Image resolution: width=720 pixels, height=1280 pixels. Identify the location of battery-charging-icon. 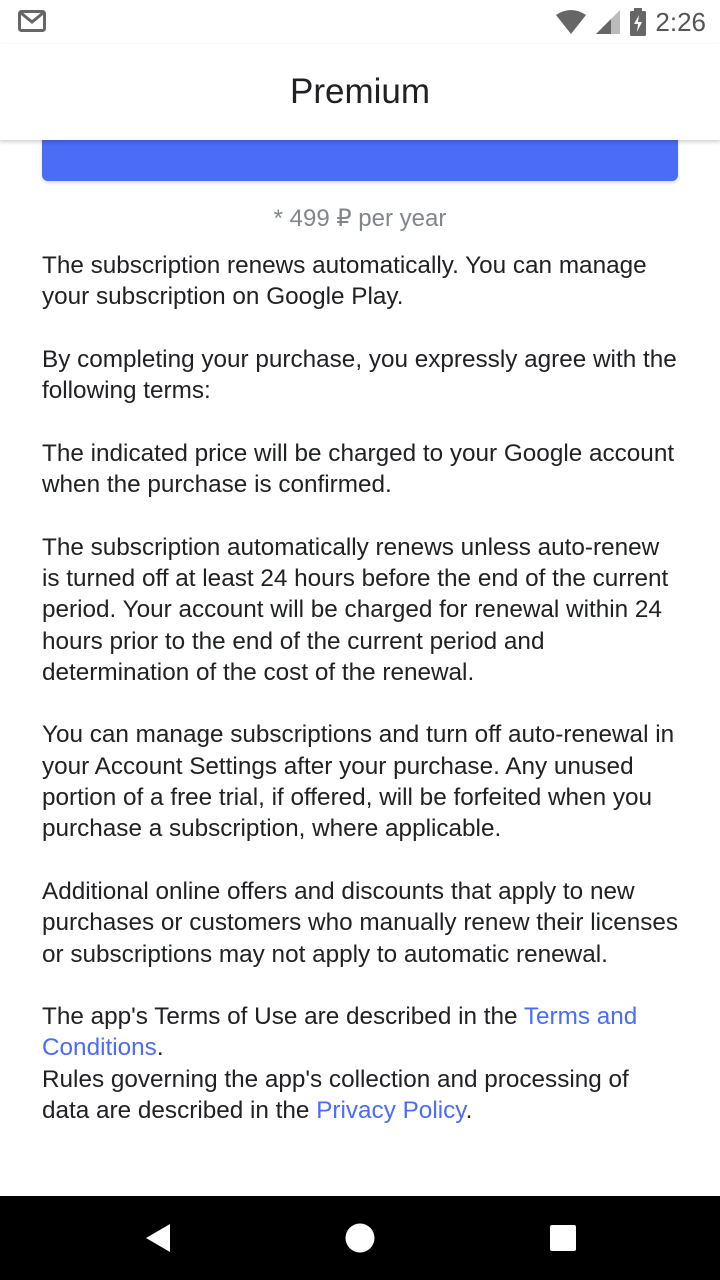
(638, 22).